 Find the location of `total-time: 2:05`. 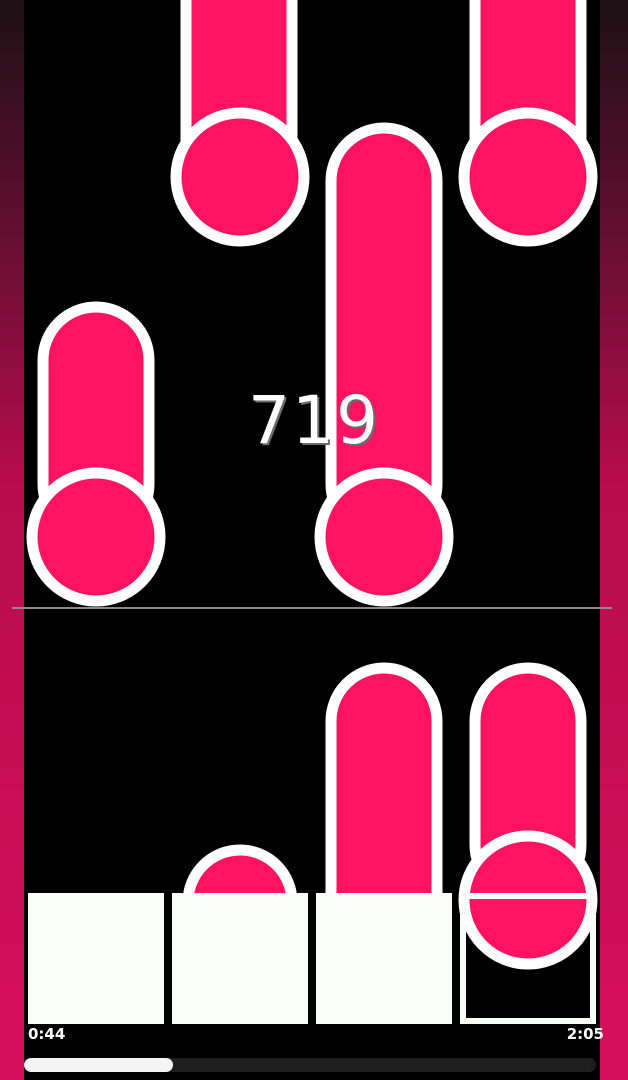

total-time: 2:05 is located at coordinates (585, 1034).